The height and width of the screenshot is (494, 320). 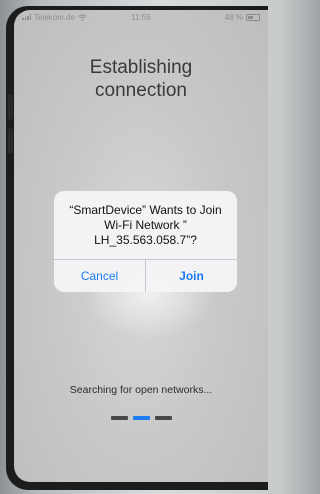 I want to click on join-button: Join, so click(x=191, y=276).